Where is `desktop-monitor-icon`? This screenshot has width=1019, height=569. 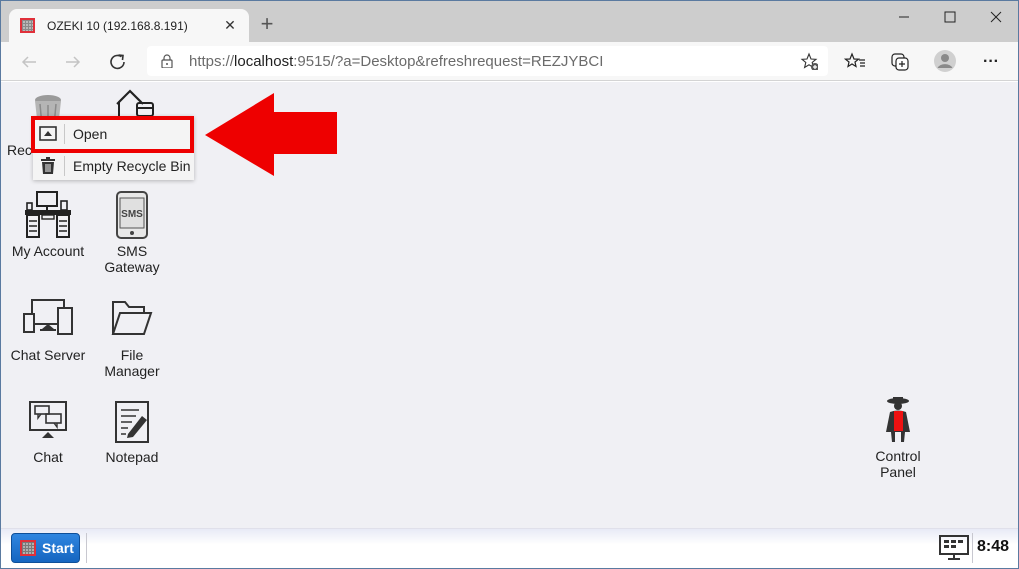 desktop-monitor-icon is located at coordinates (954, 548).